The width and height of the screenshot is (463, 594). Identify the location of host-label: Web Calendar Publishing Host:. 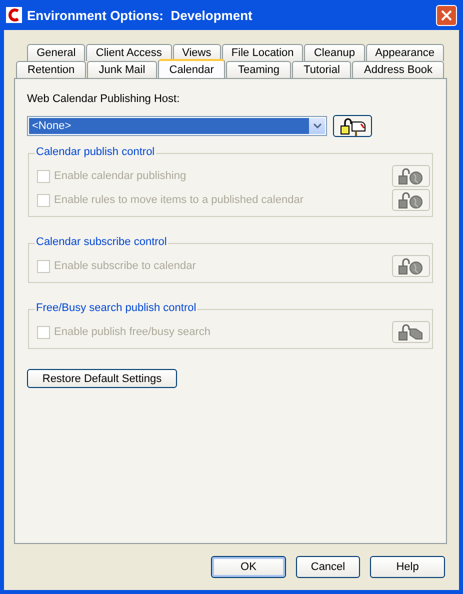
(104, 99).